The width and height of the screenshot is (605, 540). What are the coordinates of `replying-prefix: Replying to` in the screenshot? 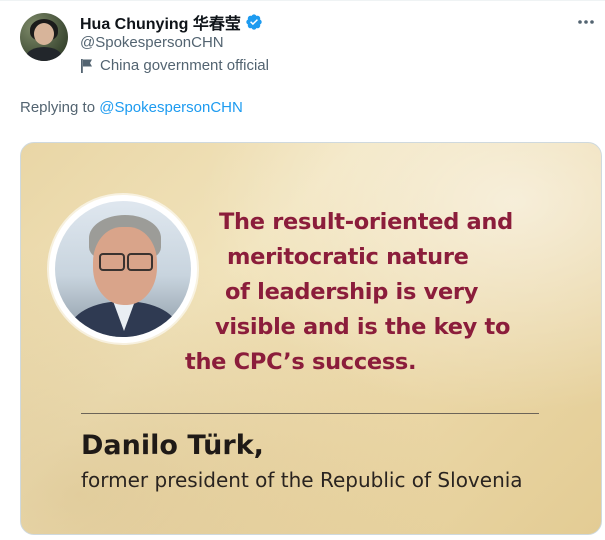 It's located at (58, 107).